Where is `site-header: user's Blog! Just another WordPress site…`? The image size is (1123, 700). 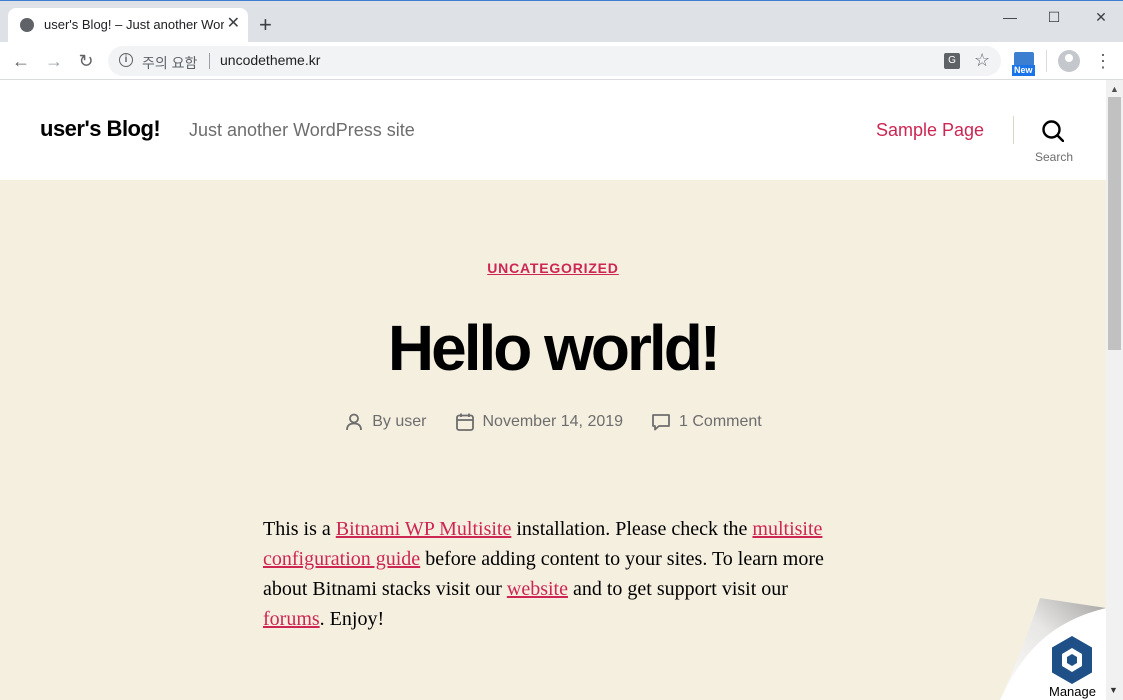
site-header: user's Blog! Just another WordPress site… is located at coordinates (553, 130).